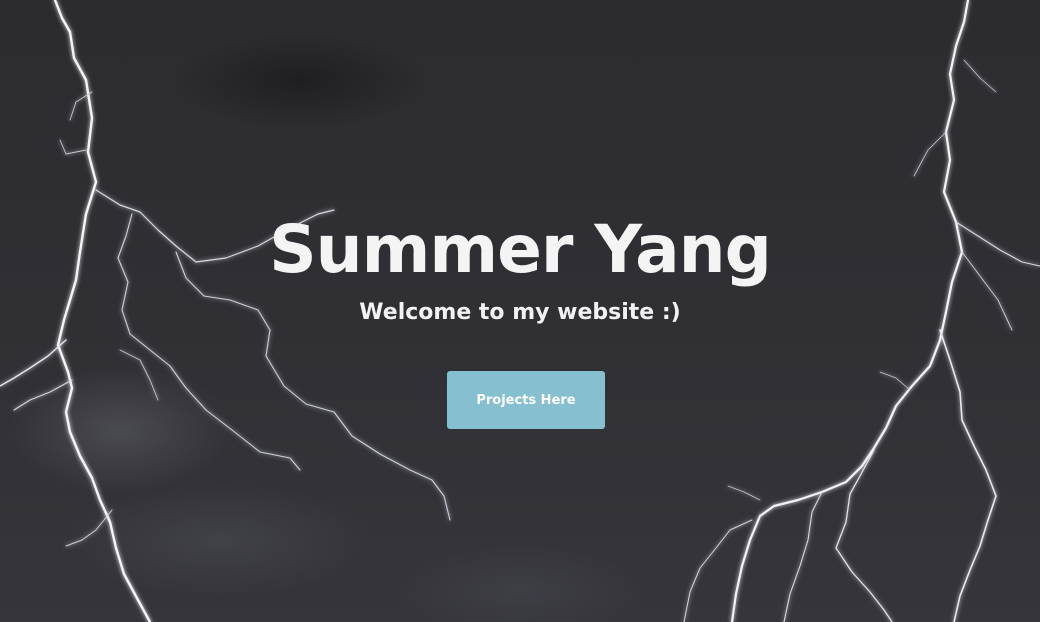 The height and width of the screenshot is (622, 1040). I want to click on welcome-subtitle: Welcome to my website :), so click(520, 312).